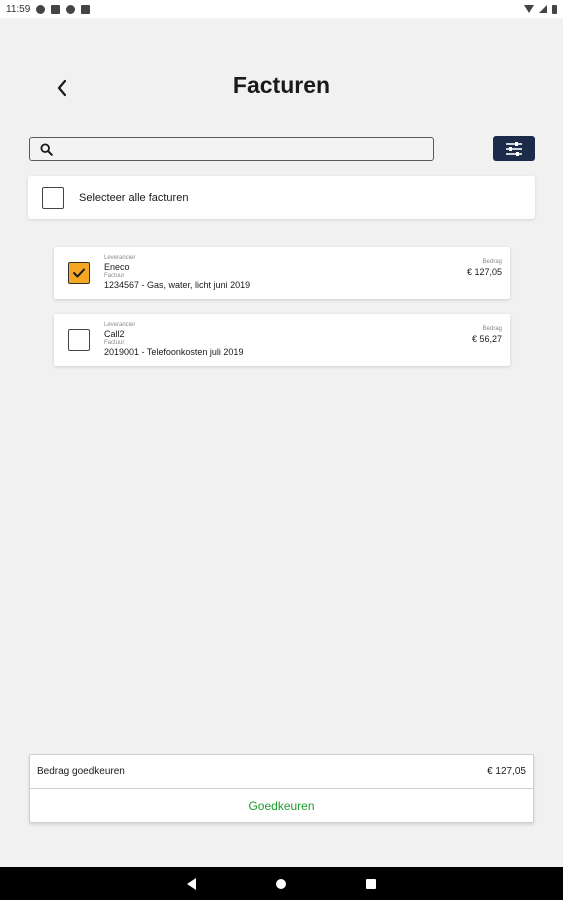 The height and width of the screenshot is (900, 563). What do you see at coordinates (371, 883) in the screenshot?
I see `nav-recent-icon` at bounding box center [371, 883].